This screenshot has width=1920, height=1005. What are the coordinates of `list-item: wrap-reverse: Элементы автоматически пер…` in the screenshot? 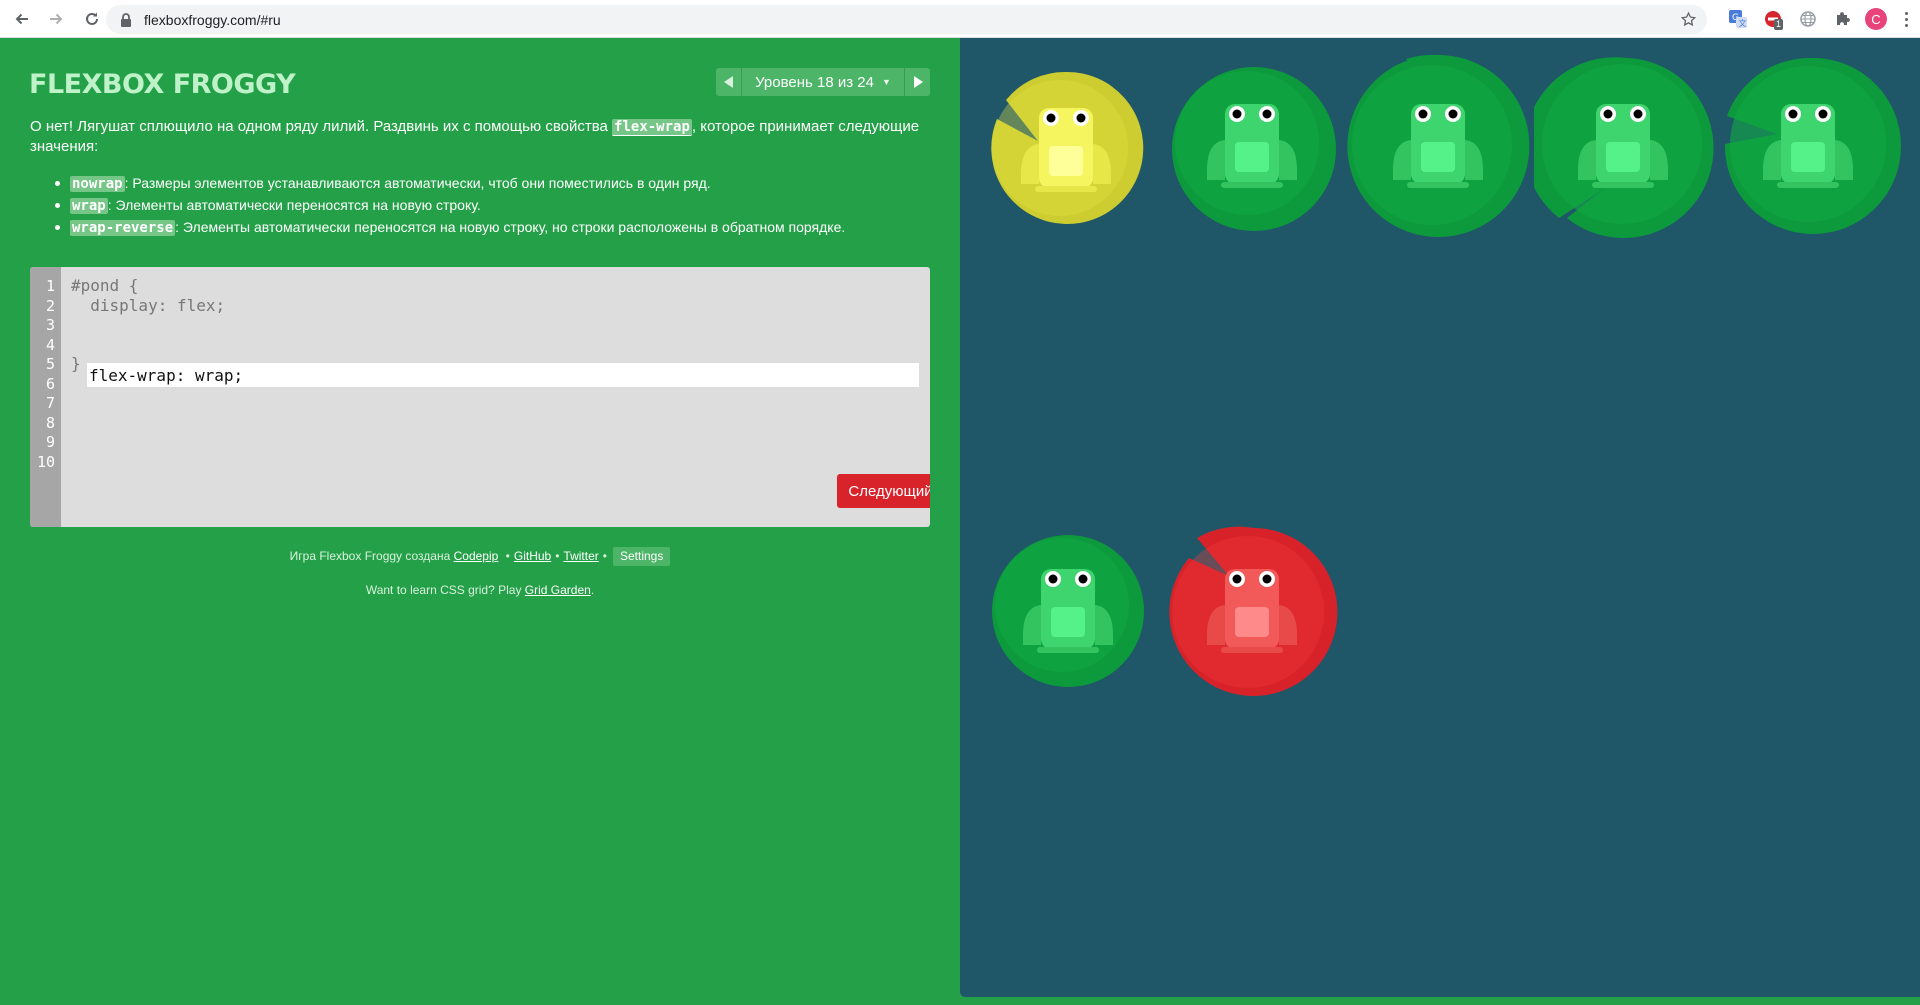 It's located at (488, 227).